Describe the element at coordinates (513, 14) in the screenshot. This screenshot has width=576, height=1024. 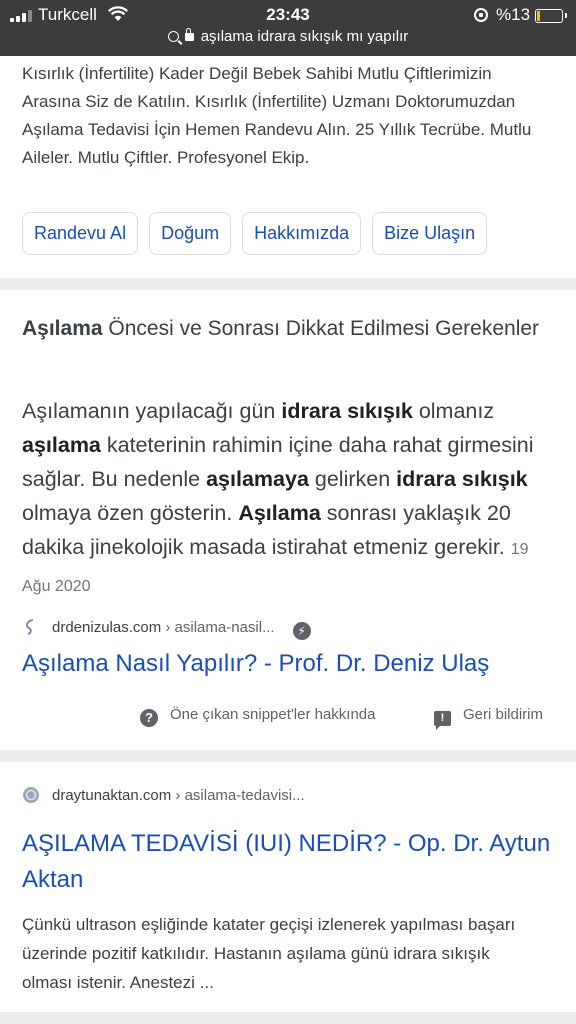
I see `battery-percent: %13` at that location.